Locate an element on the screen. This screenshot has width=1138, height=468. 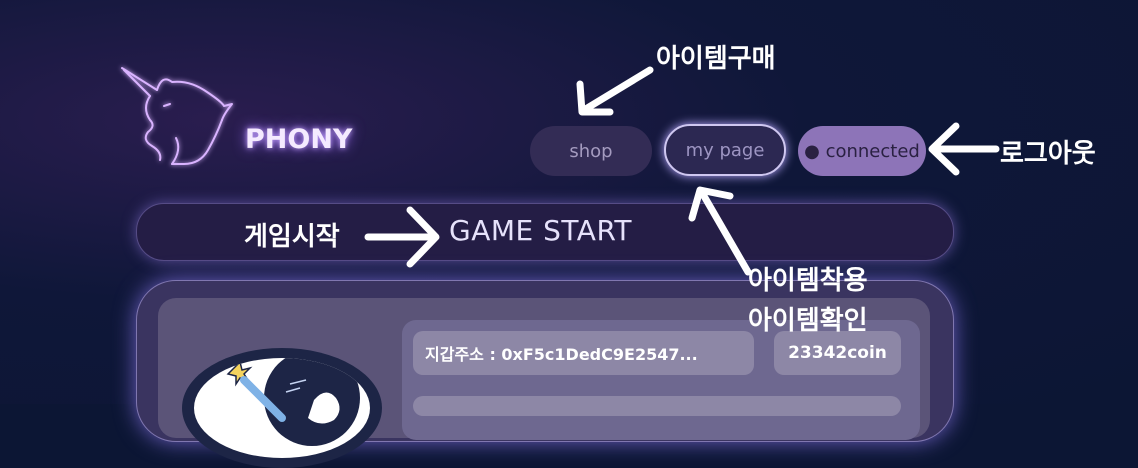
unicorn-avatar-icon is located at coordinates (293, 402).